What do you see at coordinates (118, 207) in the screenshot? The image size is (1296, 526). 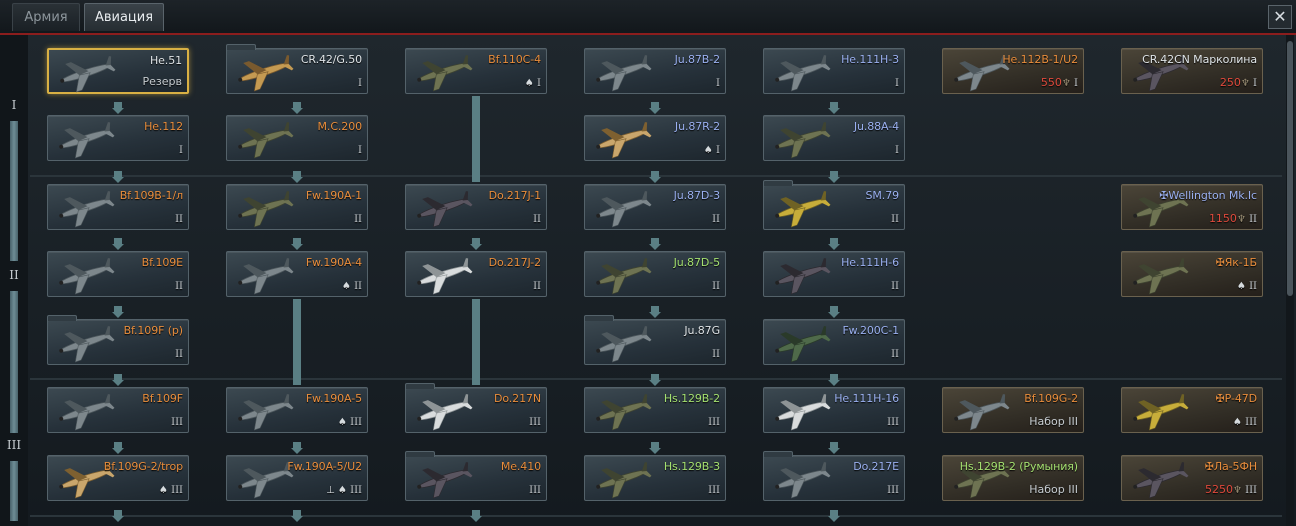 I see `vehicle-card: Bf.109B-1/л II` at bounding box center [118, 207].